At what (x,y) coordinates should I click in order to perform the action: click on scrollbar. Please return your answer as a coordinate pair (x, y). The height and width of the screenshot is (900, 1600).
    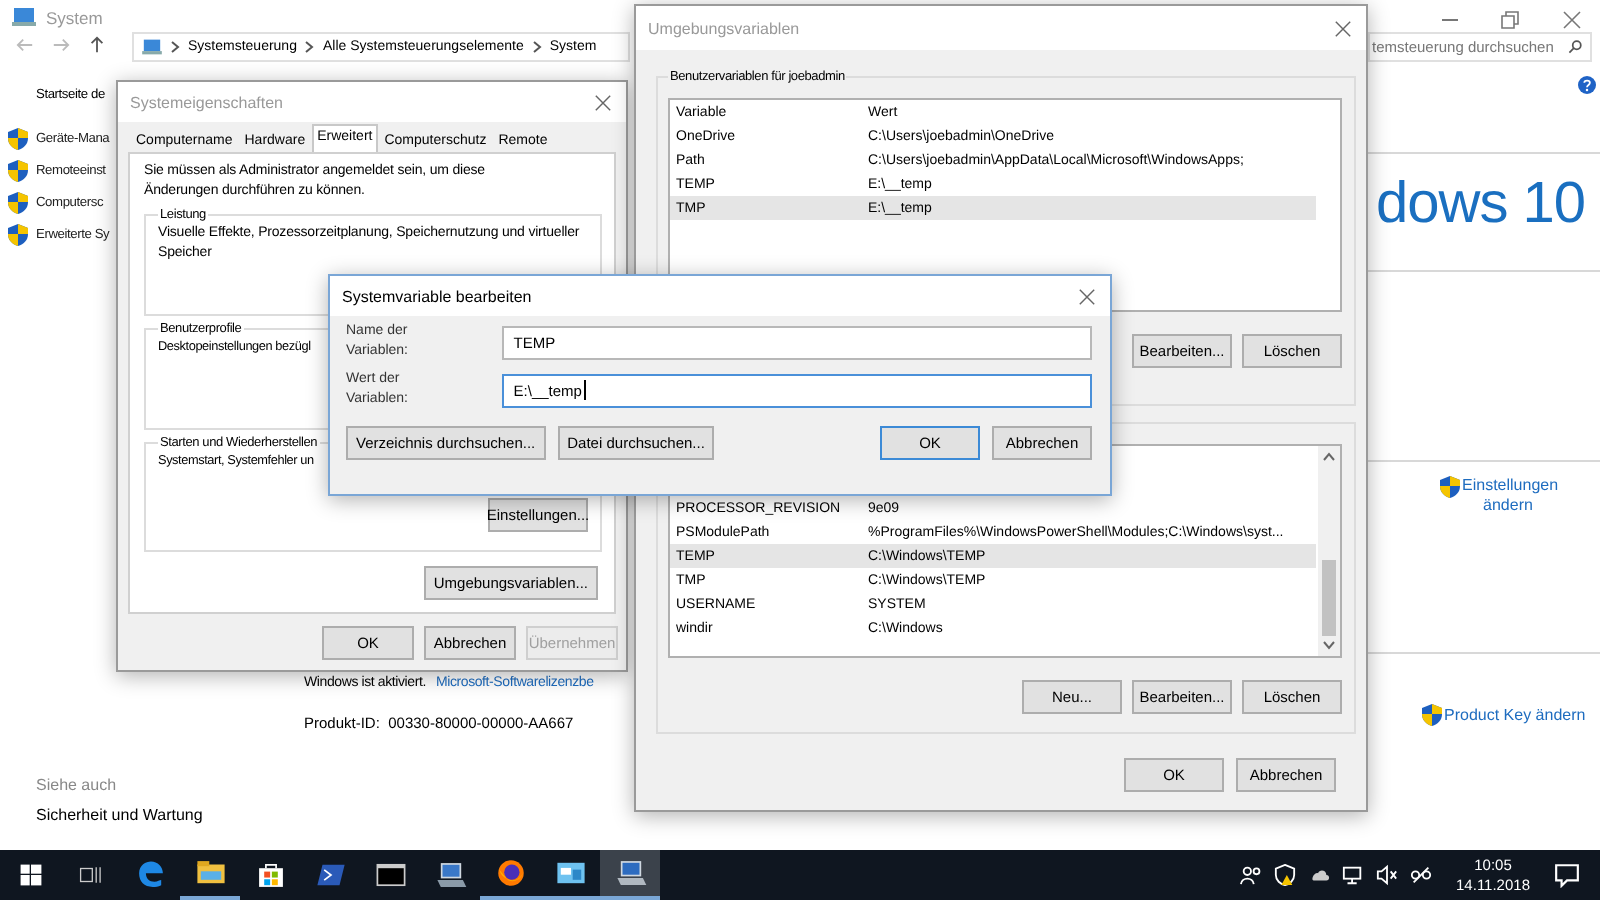
    Looking at the image, I should click on (1329, 551).